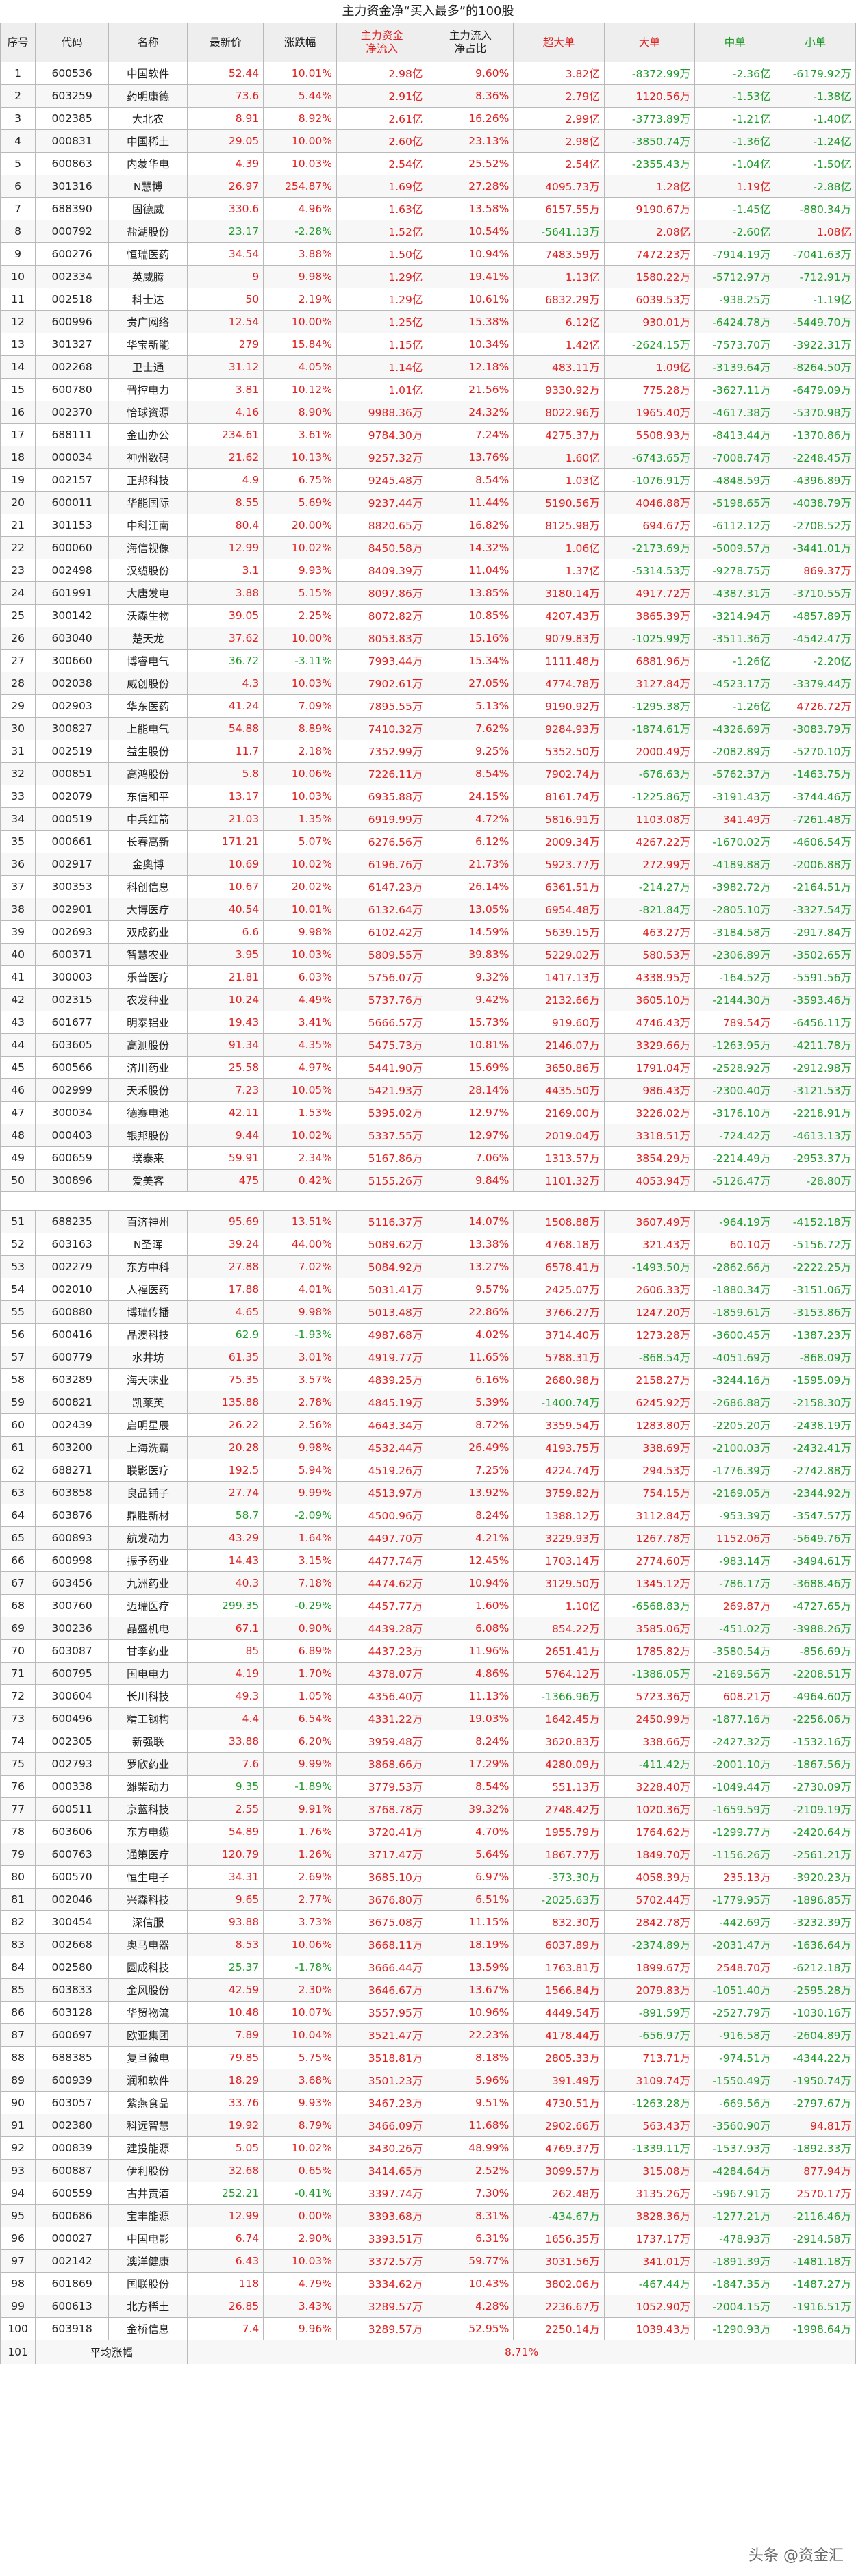 The image size is (856, 2576). What do you see at coordinates (225, 2193) in the screenshot?
I see `cell-price: 252.21` at bounding box center [225, 2193].